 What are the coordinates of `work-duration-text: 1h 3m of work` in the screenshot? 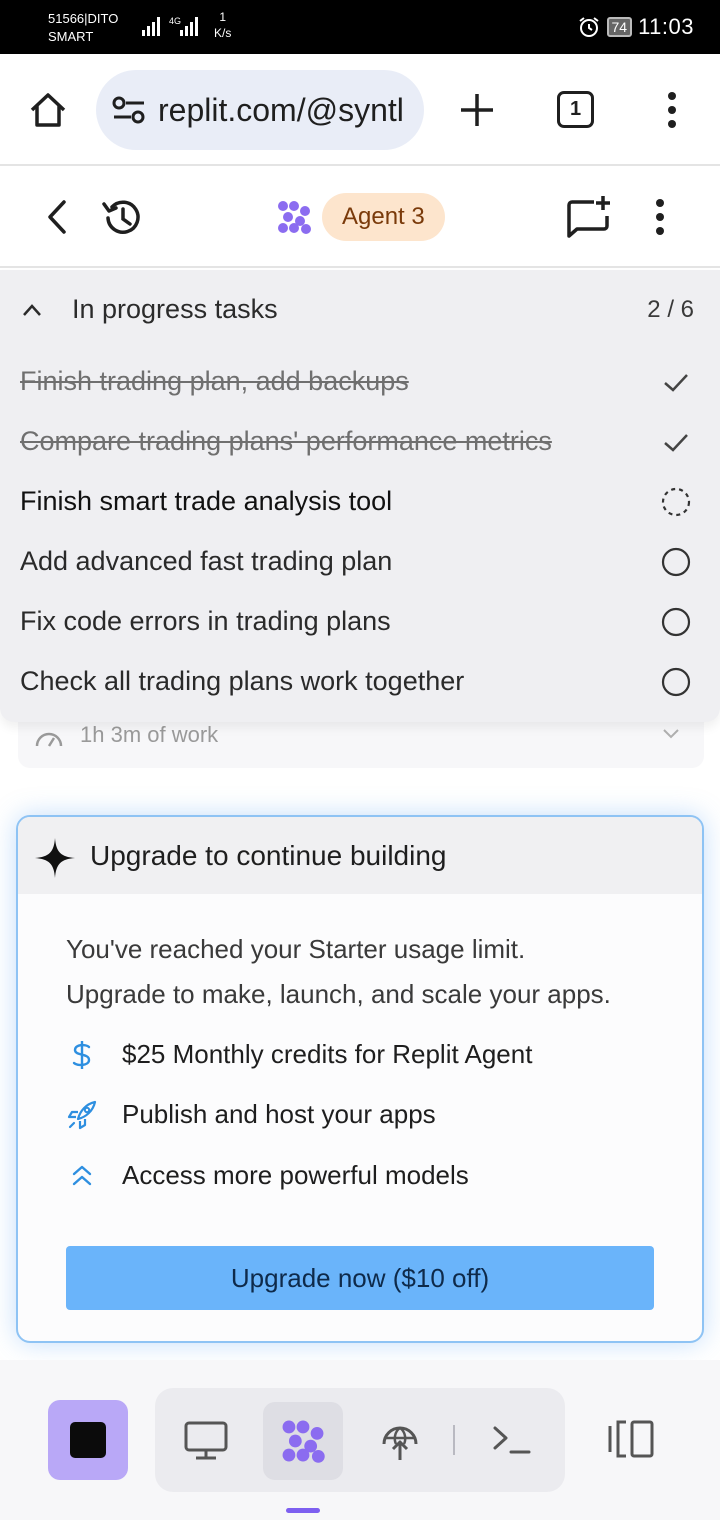 It's located at (149, 734).